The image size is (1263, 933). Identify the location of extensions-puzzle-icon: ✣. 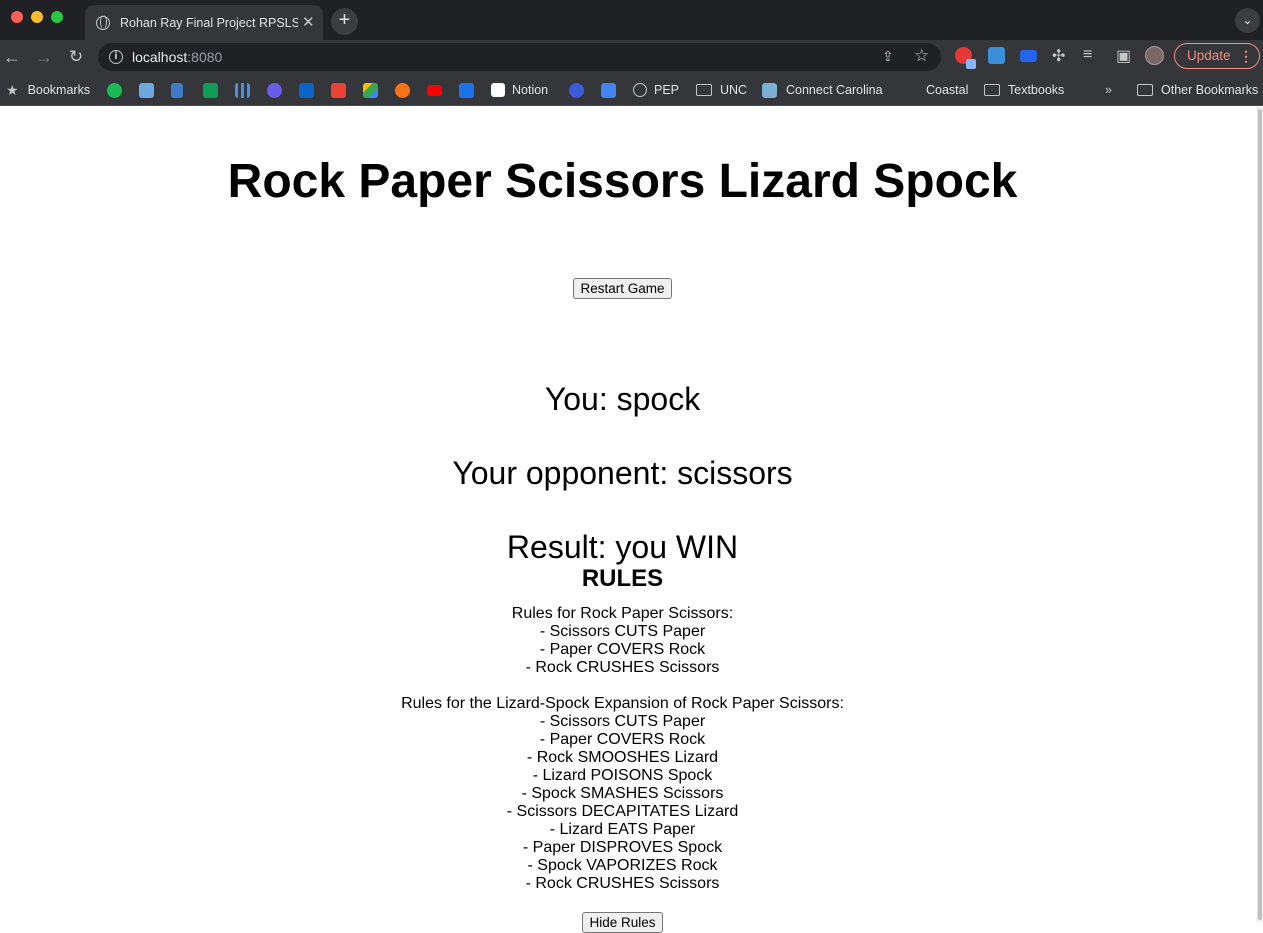
(1058, 56).